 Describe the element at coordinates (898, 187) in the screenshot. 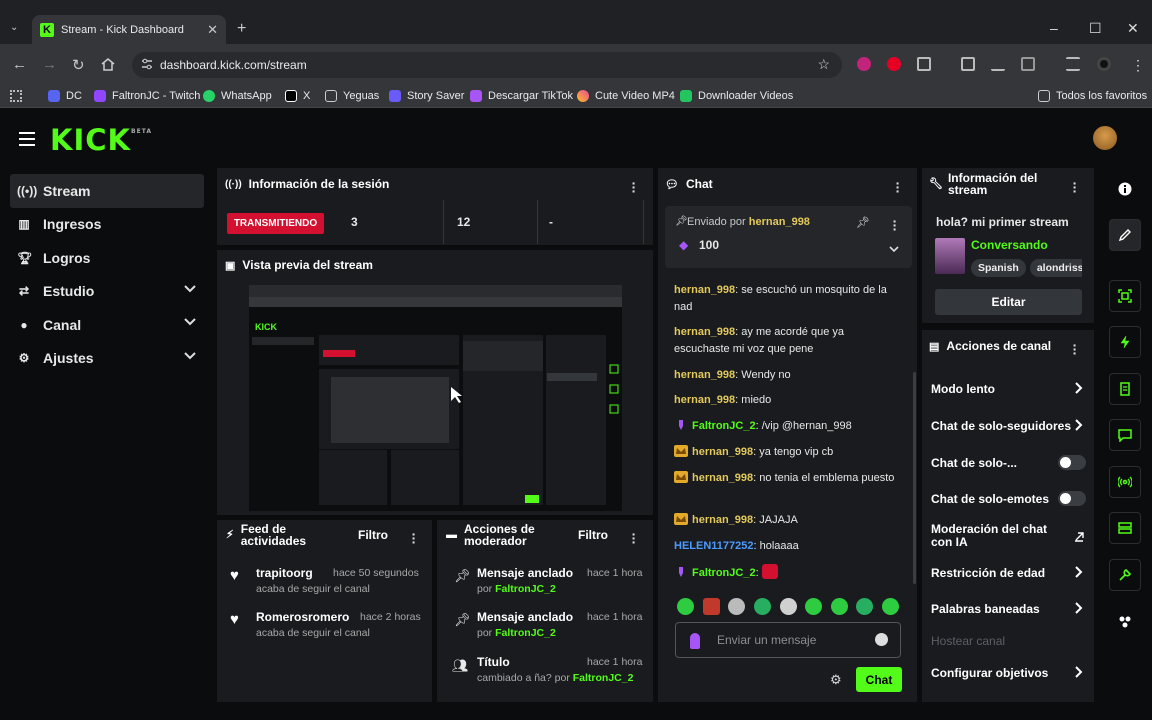

I see `chat-menu-icon: · · ·` at that location.